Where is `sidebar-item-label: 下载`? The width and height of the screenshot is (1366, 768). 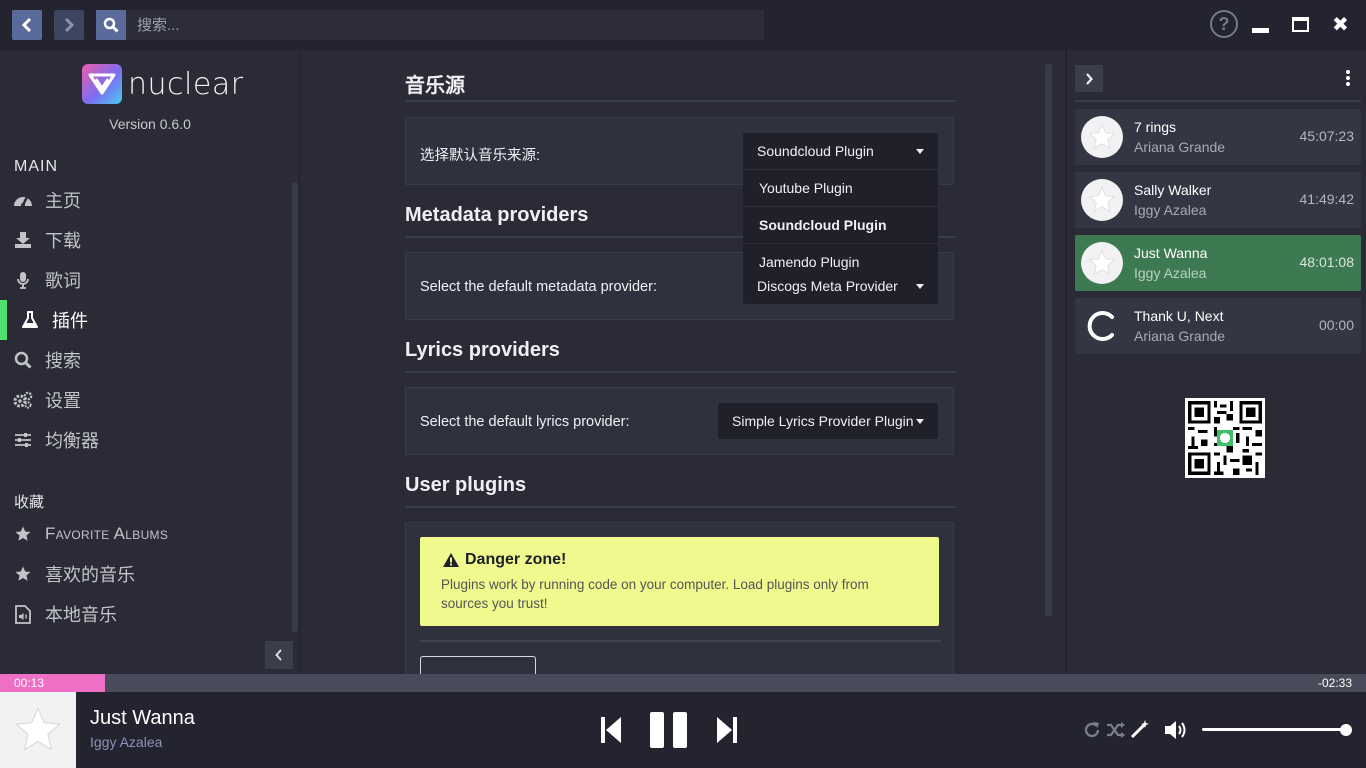
sidebar-item-label: 下载 is located at coordinates (63, 241).